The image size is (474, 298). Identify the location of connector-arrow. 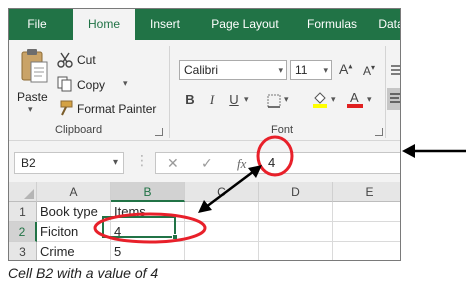
(230, 189).